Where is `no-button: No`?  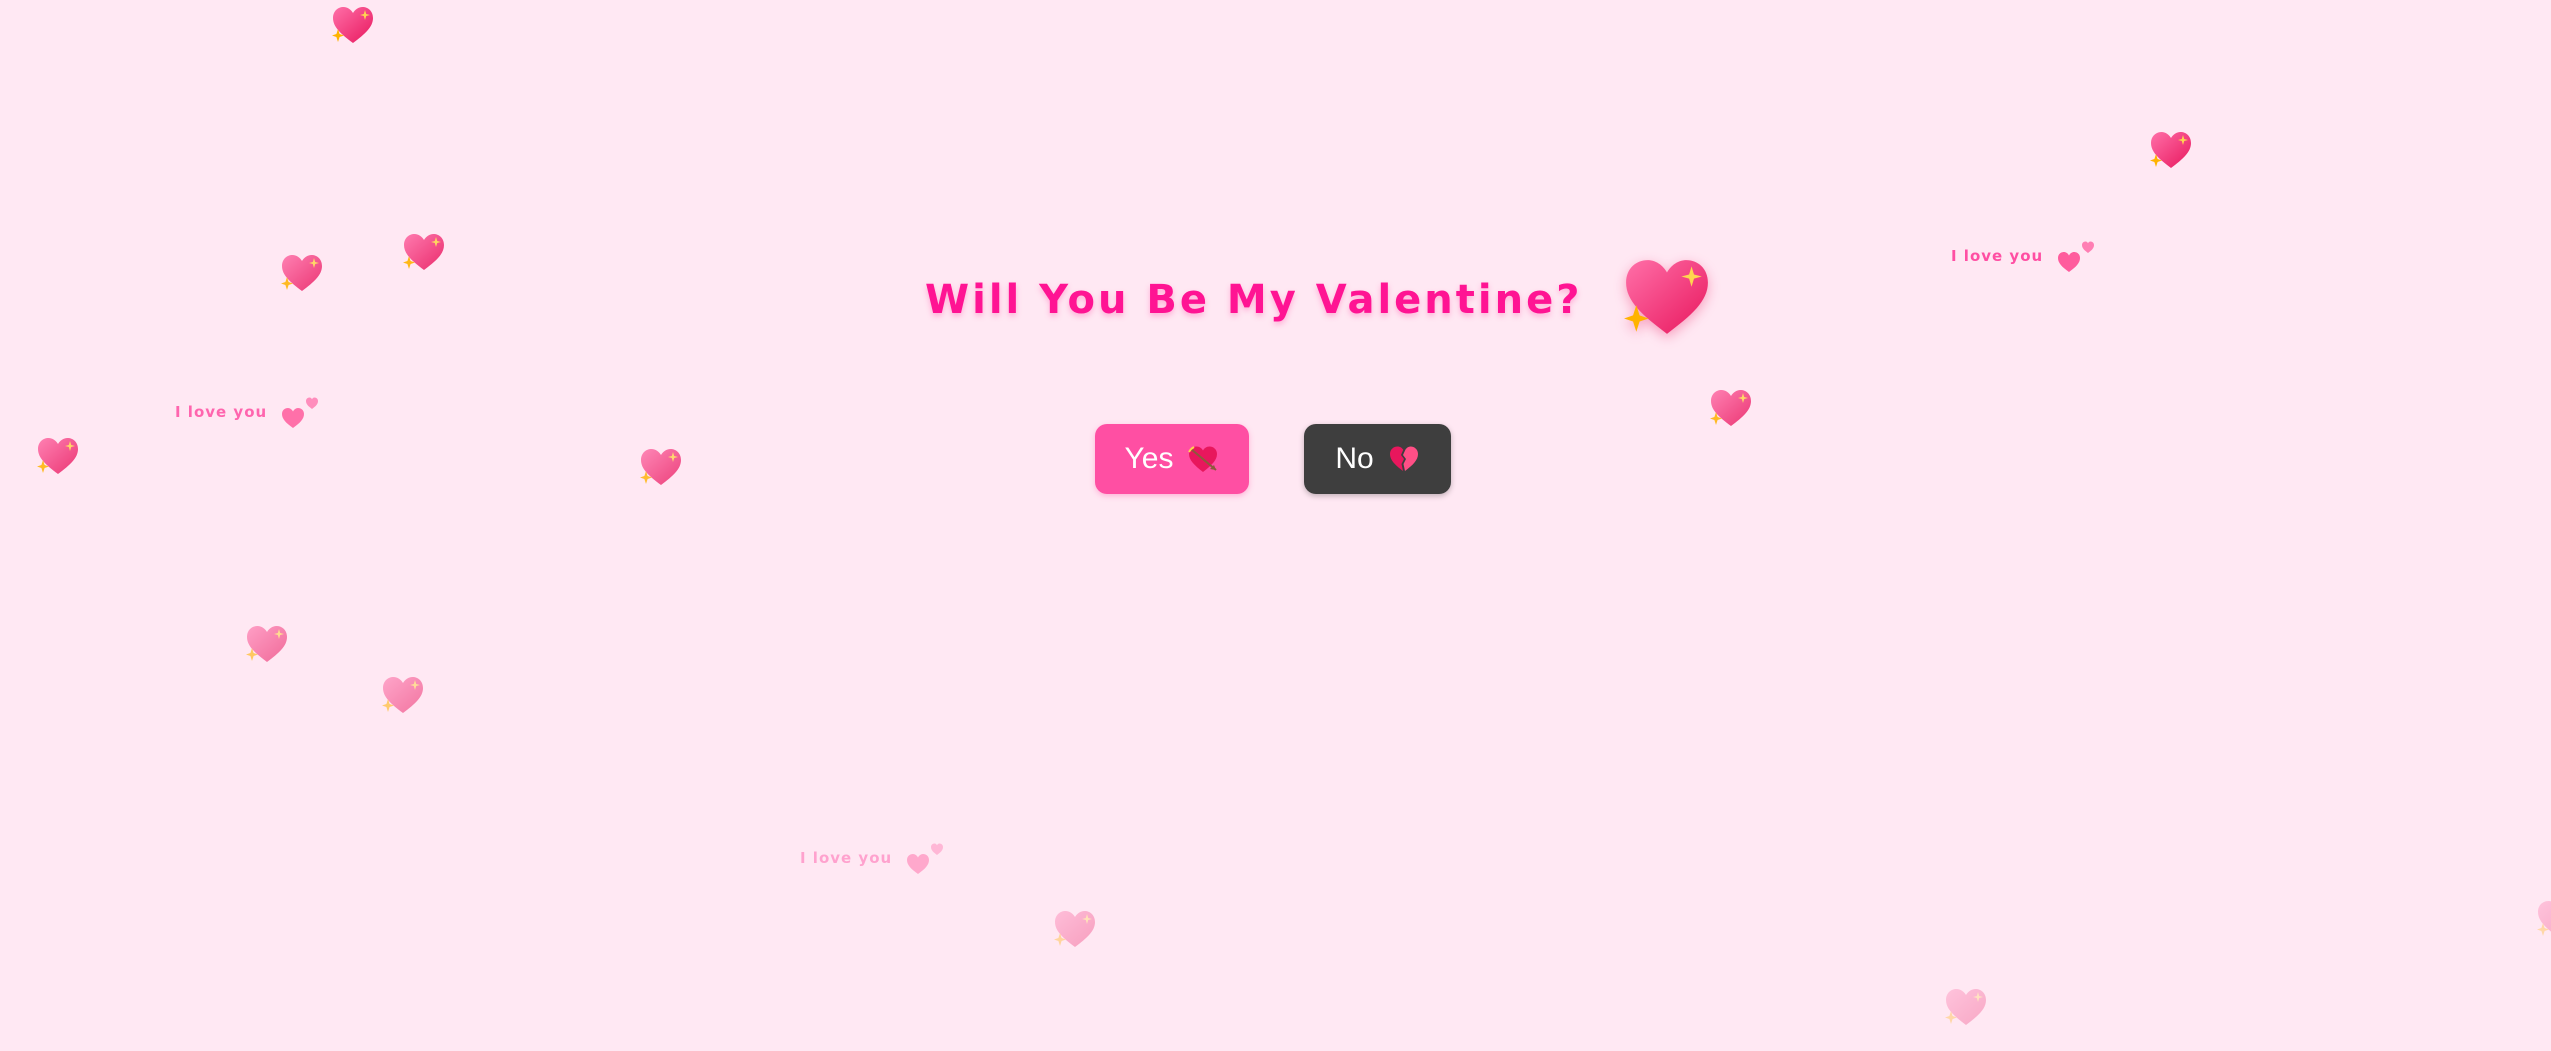 no-button: No is located at coordinates (1377, 459).